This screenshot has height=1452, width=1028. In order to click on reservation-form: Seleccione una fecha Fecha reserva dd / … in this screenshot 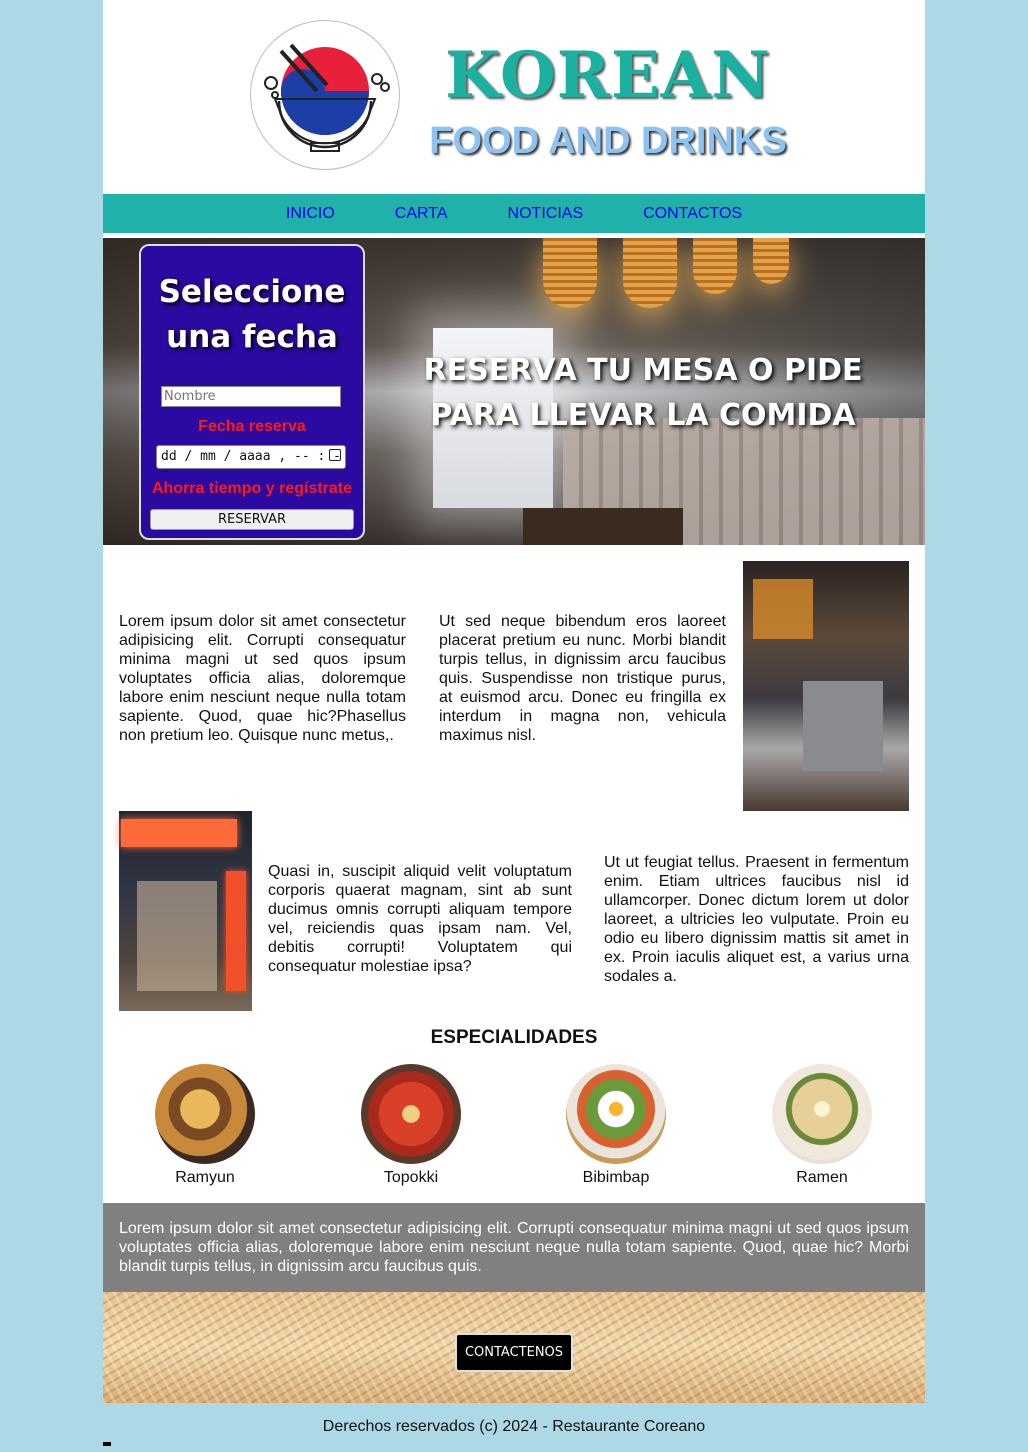, I will do `click(252, 392)`.